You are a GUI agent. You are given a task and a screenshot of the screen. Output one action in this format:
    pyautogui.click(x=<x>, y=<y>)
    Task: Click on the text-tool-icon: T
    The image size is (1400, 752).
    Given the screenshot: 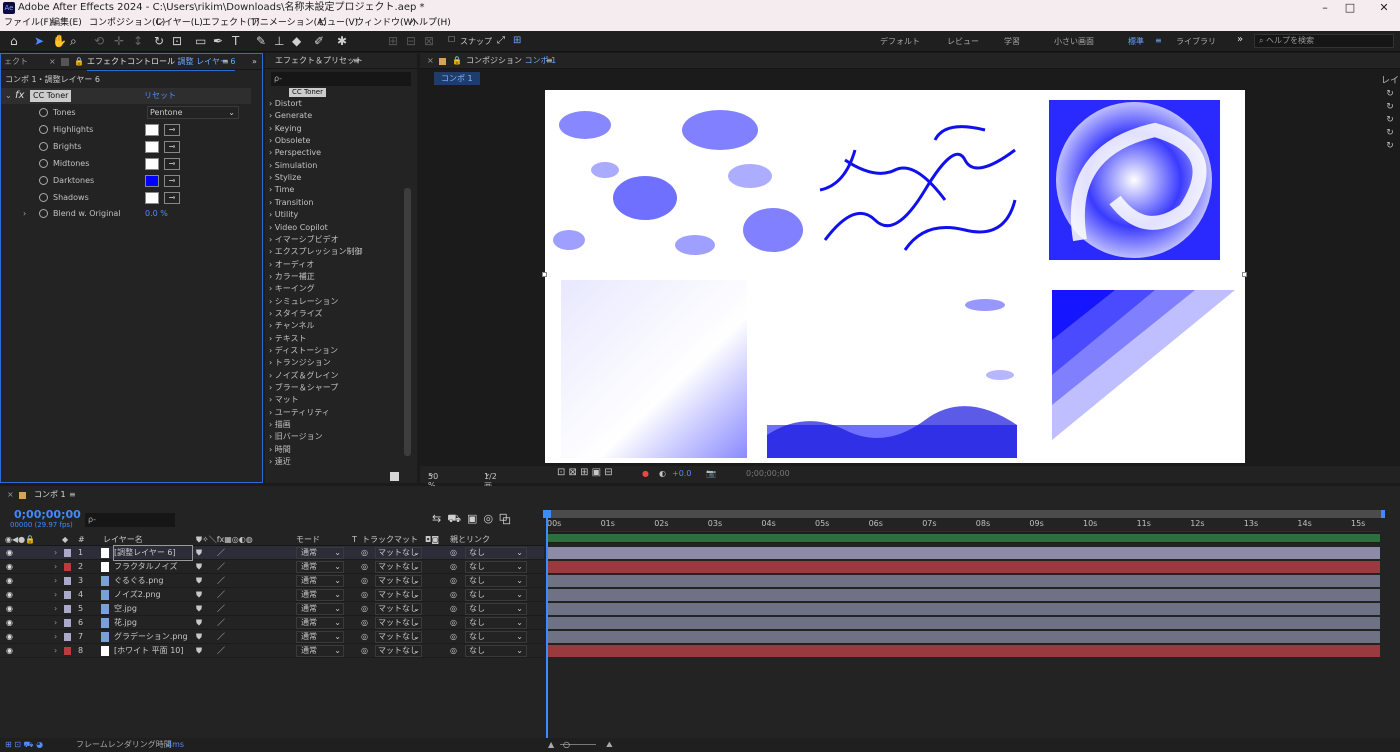 What is the action you would take?
    pyautogui.click(x=235, y=41)
    